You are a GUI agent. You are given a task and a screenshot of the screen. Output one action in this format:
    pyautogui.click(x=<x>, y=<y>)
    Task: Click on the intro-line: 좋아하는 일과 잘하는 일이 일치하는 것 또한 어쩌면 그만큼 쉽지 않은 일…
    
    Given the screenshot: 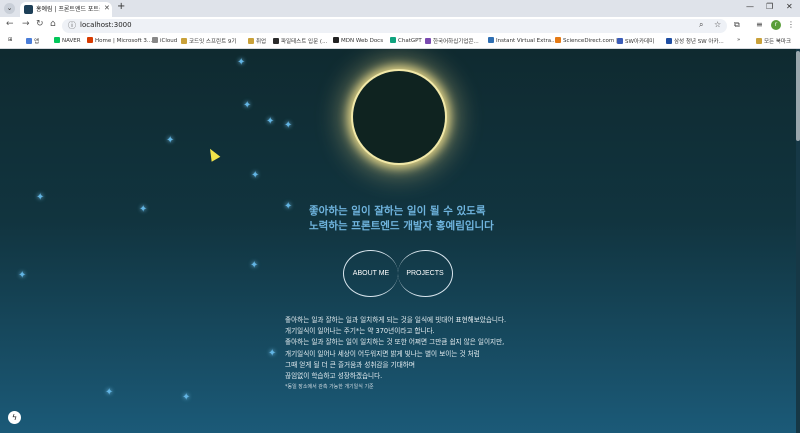 What is the action you would take?
    pyautogui.click(x=395, y=342)
    